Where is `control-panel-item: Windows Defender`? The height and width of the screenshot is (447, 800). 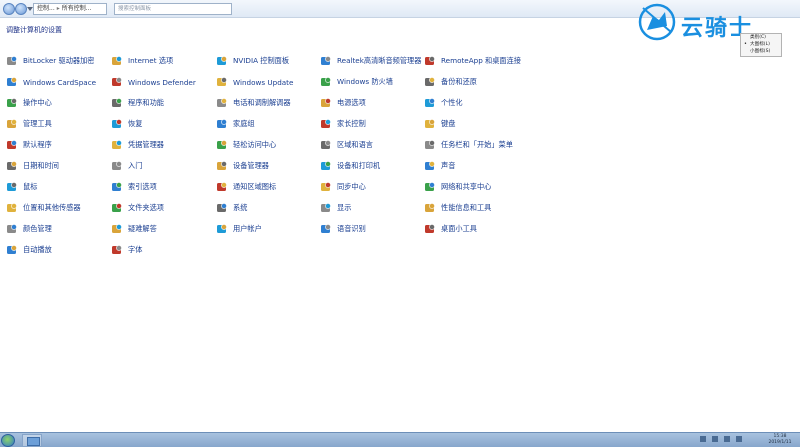 control-panel-item: Windows Defender is located at coordinates (153, 82).